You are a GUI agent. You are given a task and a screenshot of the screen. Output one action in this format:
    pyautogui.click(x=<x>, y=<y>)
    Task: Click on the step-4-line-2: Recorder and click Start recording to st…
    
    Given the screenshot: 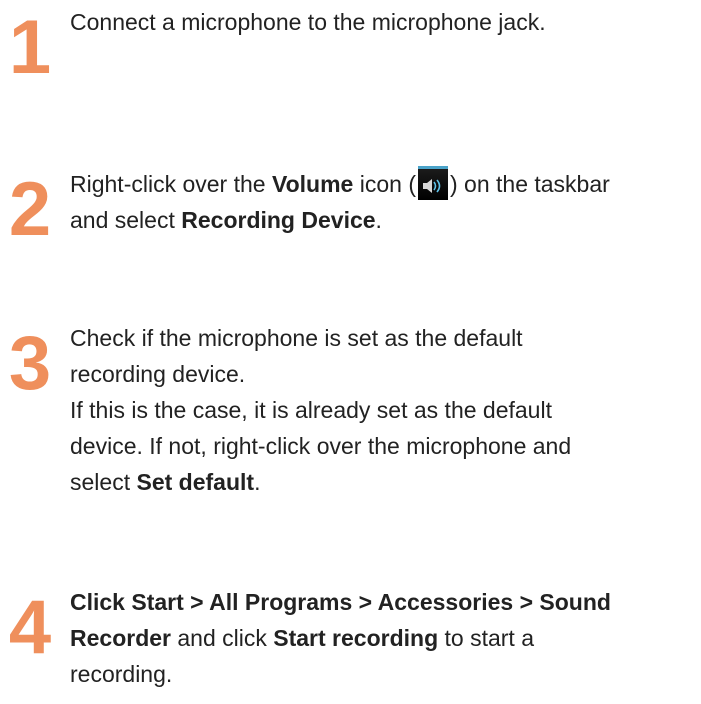 What is the action you would take?
    pyautogui.click(x=384, y=638)
    